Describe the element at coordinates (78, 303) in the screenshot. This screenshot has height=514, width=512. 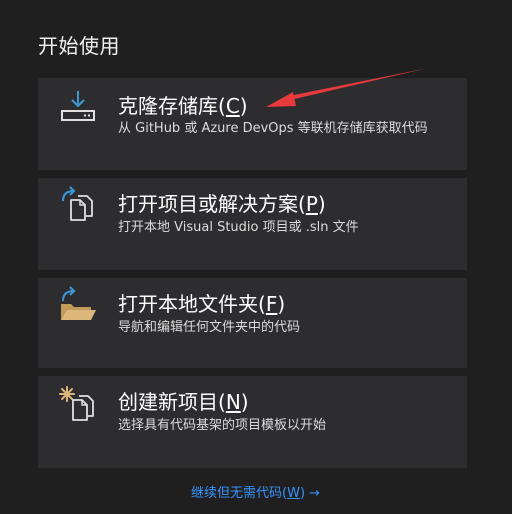
I see `open-folder-icon` at that location.